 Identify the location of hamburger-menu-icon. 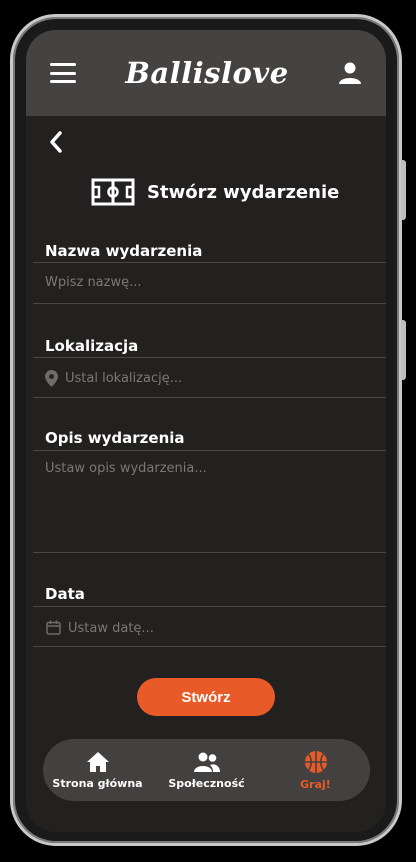
(63, 73).